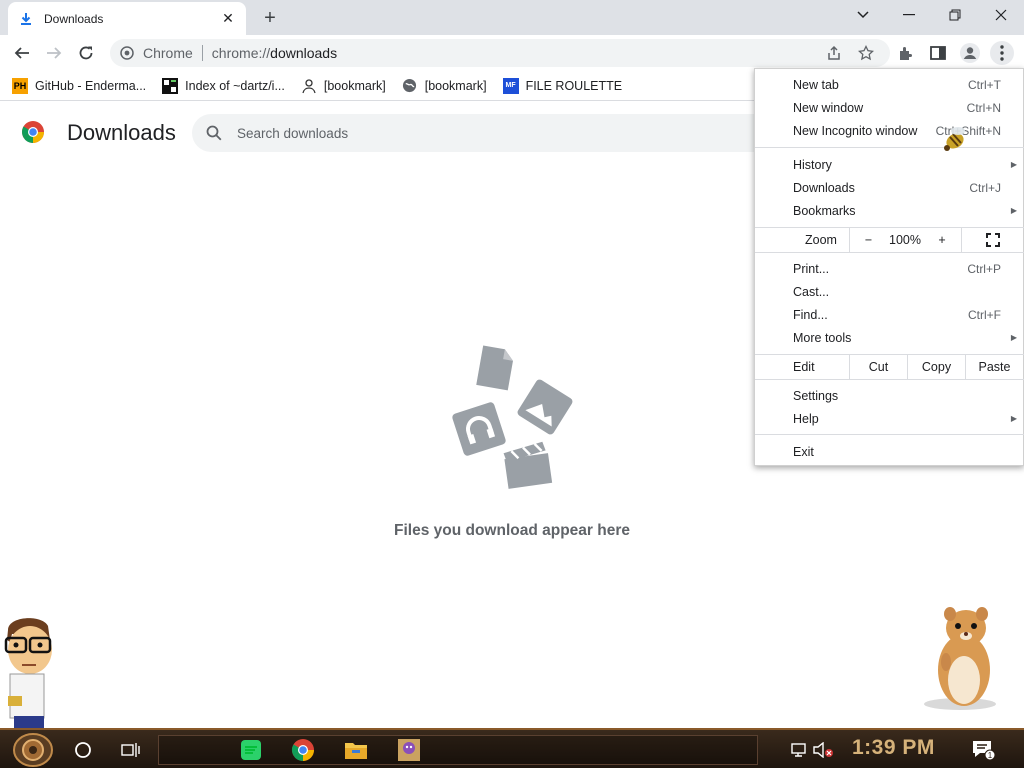 Image resolution: width=1024 pixels, height=768 pixels. Describe the element at coordinates (936, 367) in the screenshot. I see `copy-button: Copy` at that location.